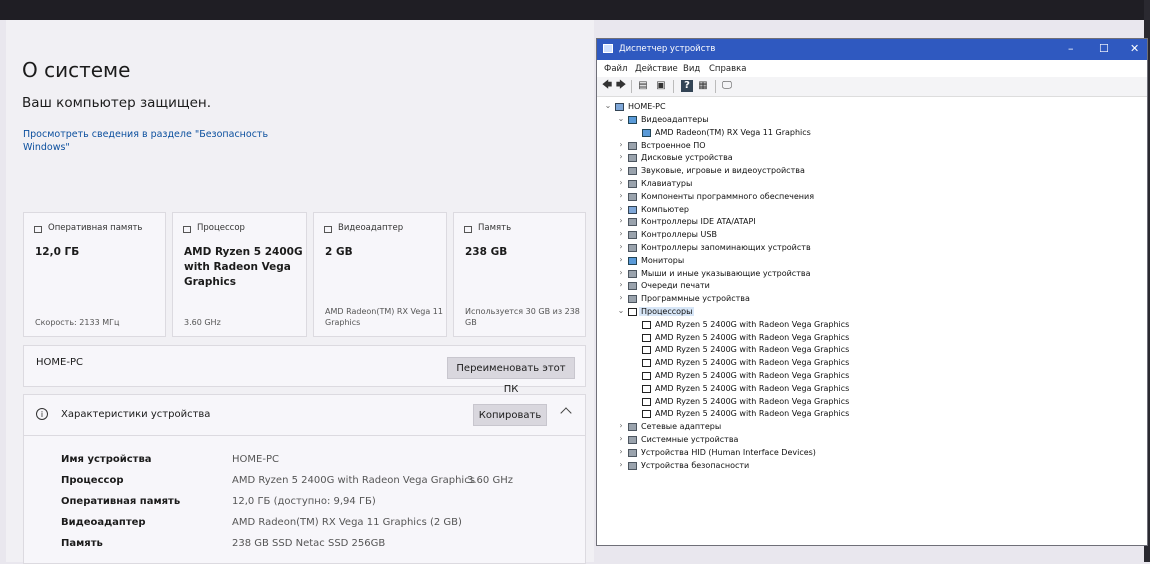 The height and width of the screenshot is (564, 1150). Describe the element at coordinates (656, 69) in the screenshot. I see `menu-action: Действие` at that location.